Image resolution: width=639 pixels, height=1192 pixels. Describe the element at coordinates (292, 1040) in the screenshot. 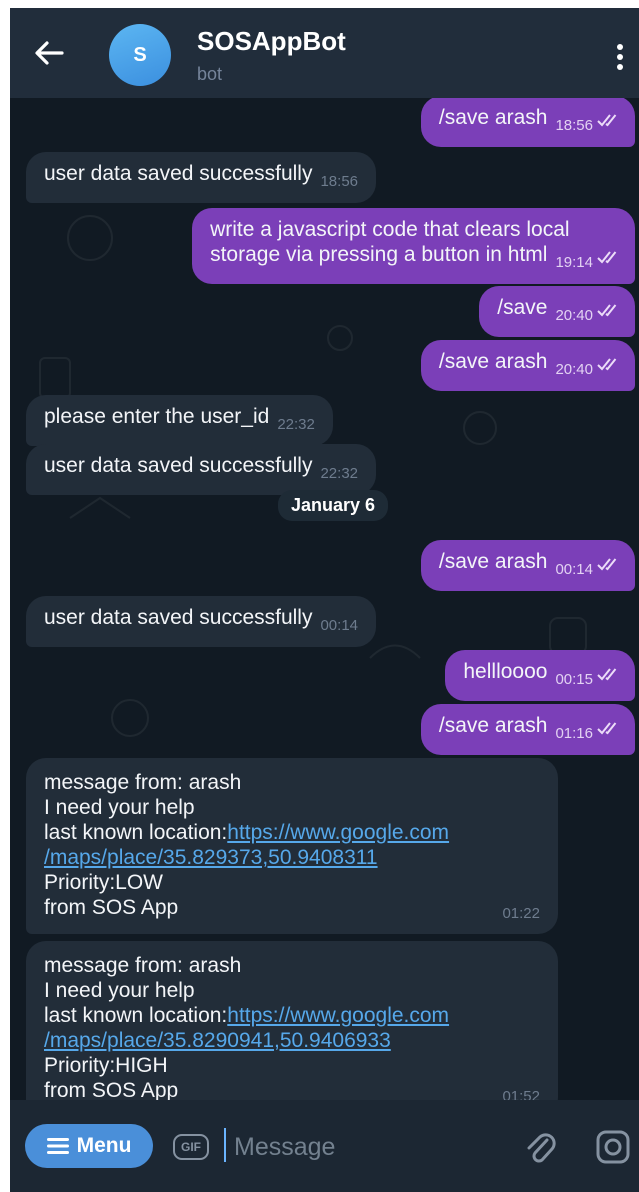

I see `location-link: /maps/place/35.8290941,50.9406933` at that location.